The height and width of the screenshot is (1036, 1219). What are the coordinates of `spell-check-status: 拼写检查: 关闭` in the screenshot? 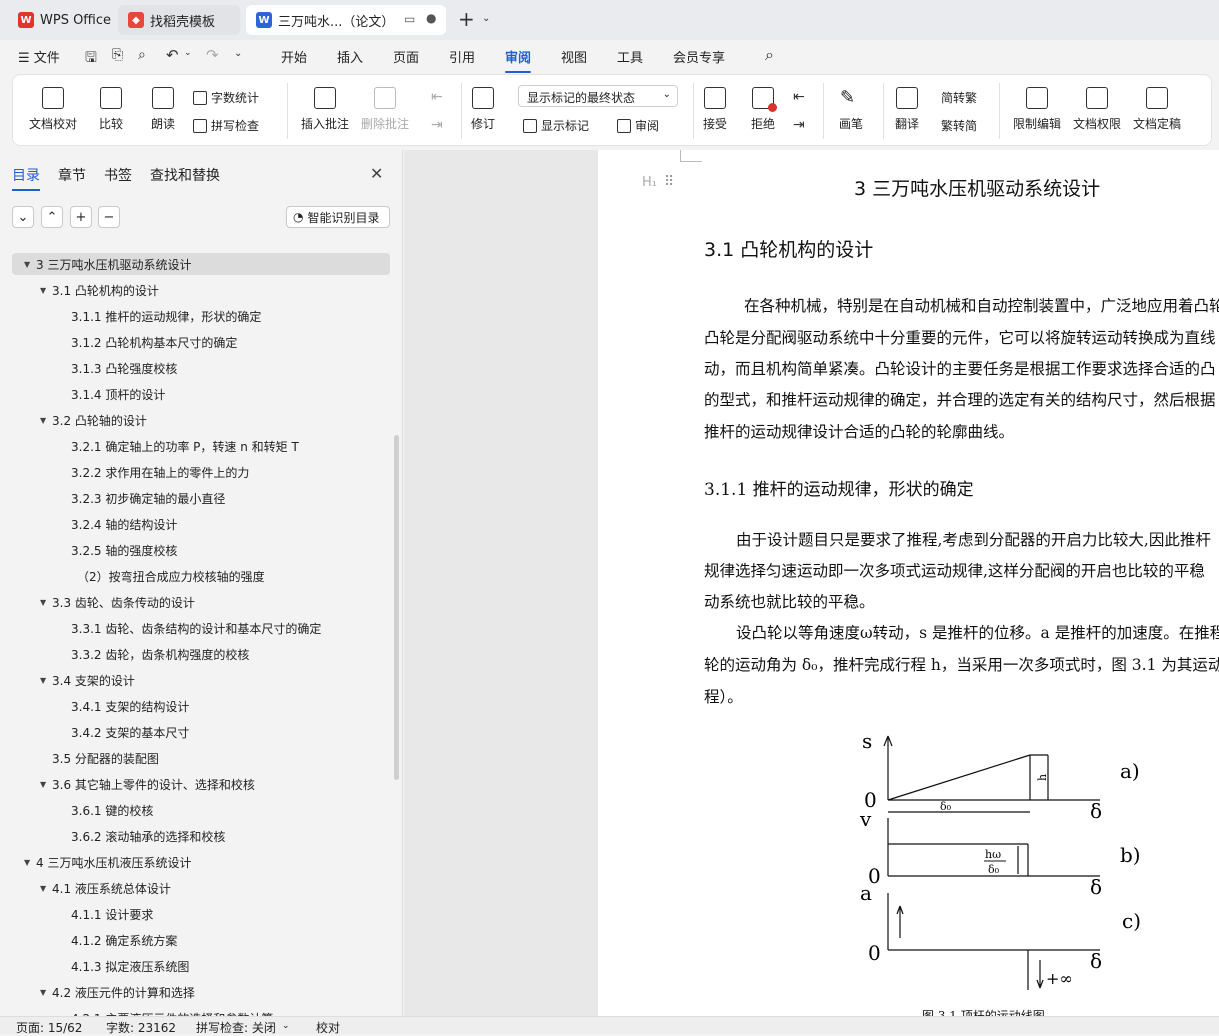 It's located at (236, 1027).